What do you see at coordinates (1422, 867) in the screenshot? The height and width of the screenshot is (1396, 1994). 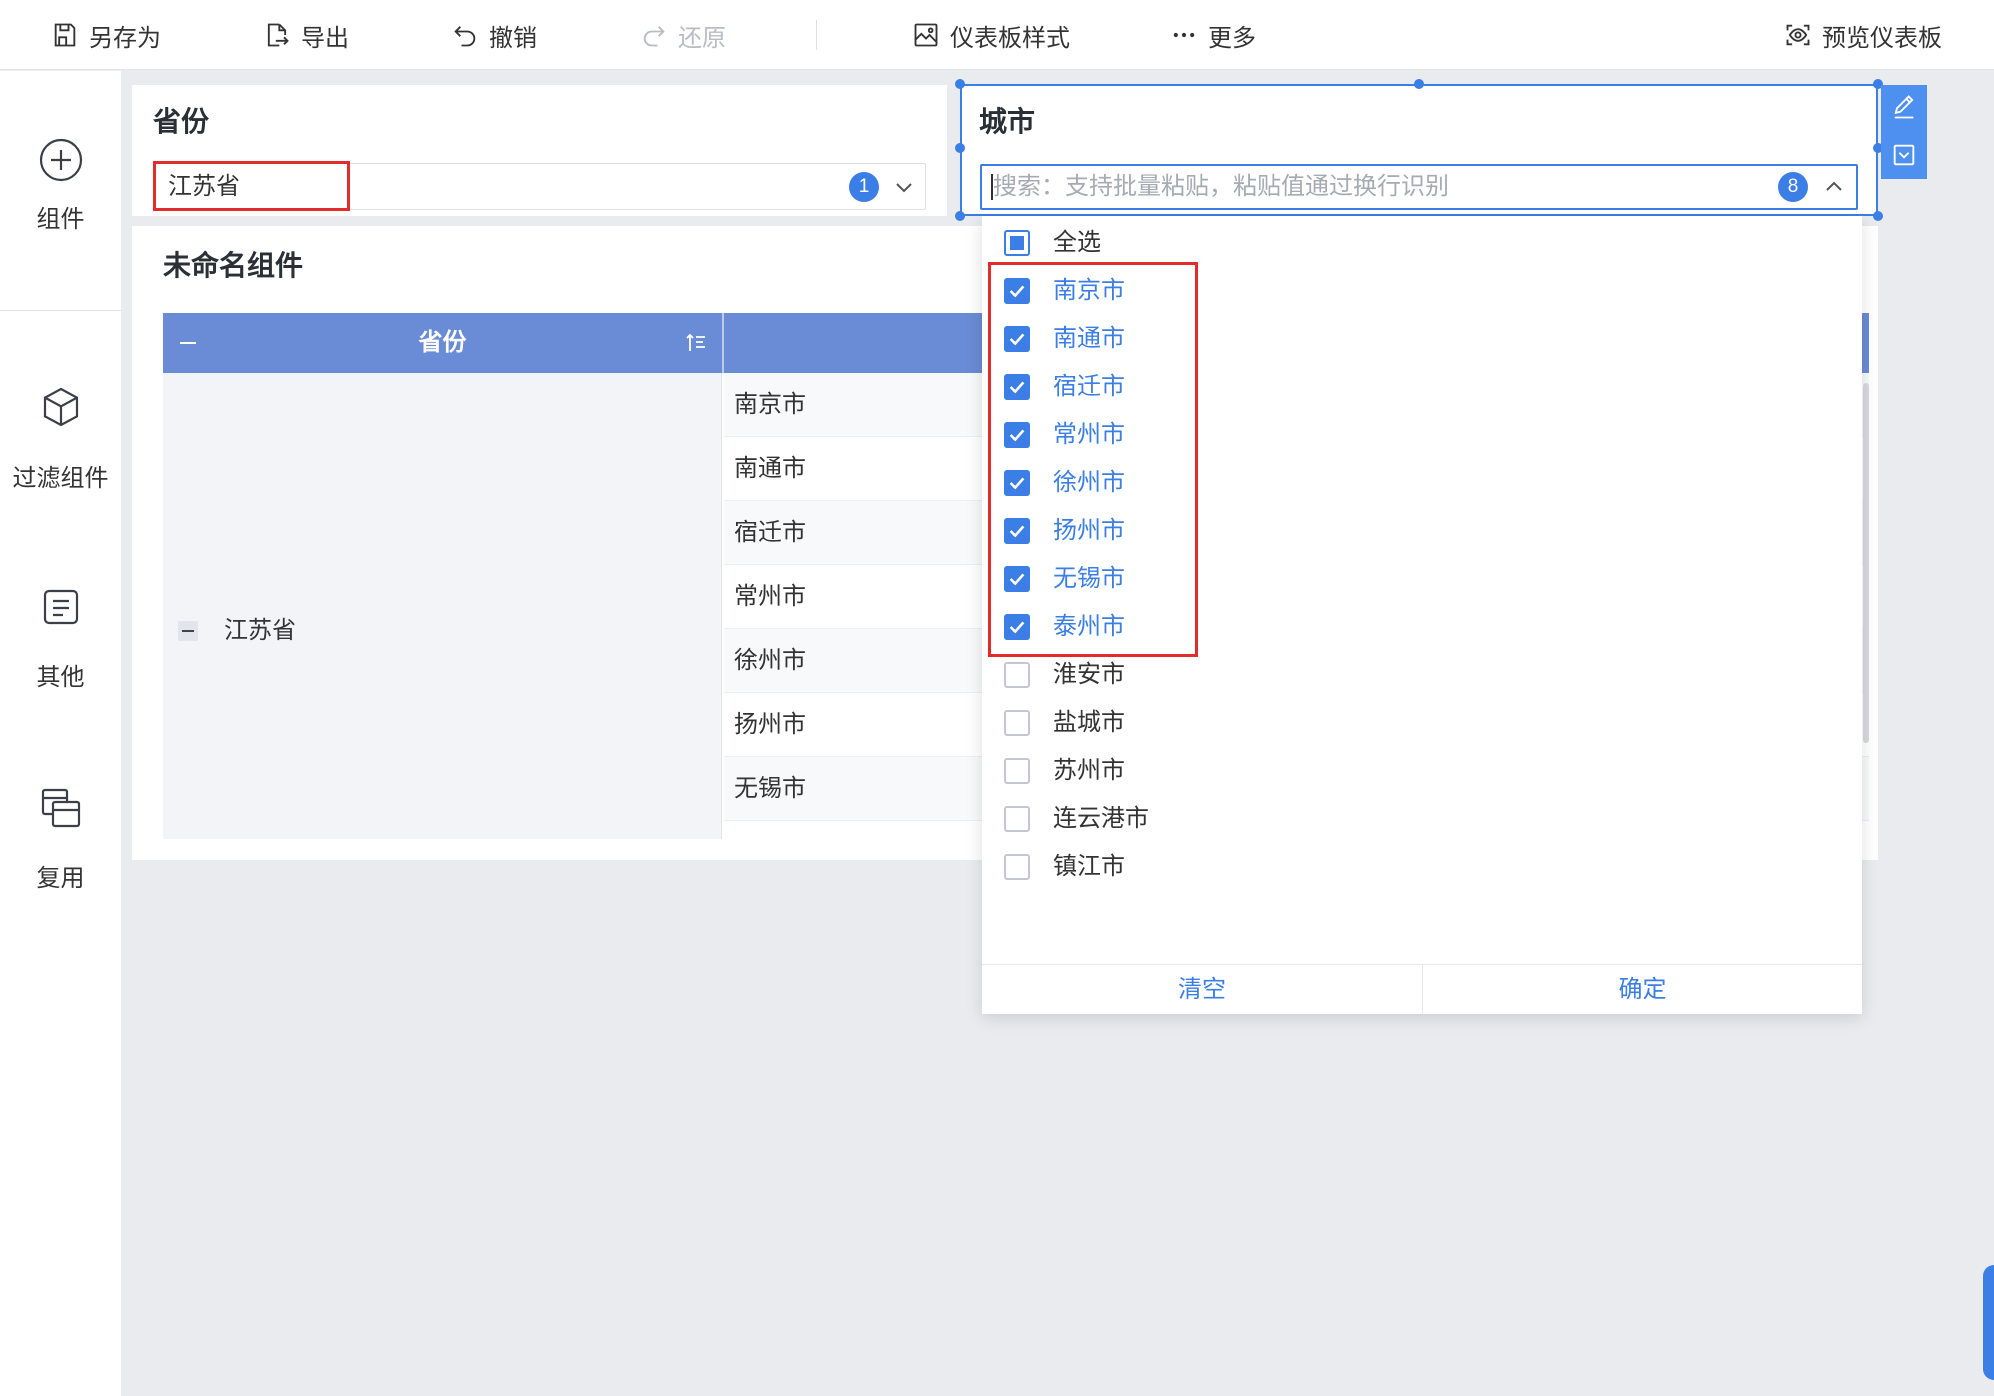 I see `city-option: 镇江市` at bounding box center [1422, 867].